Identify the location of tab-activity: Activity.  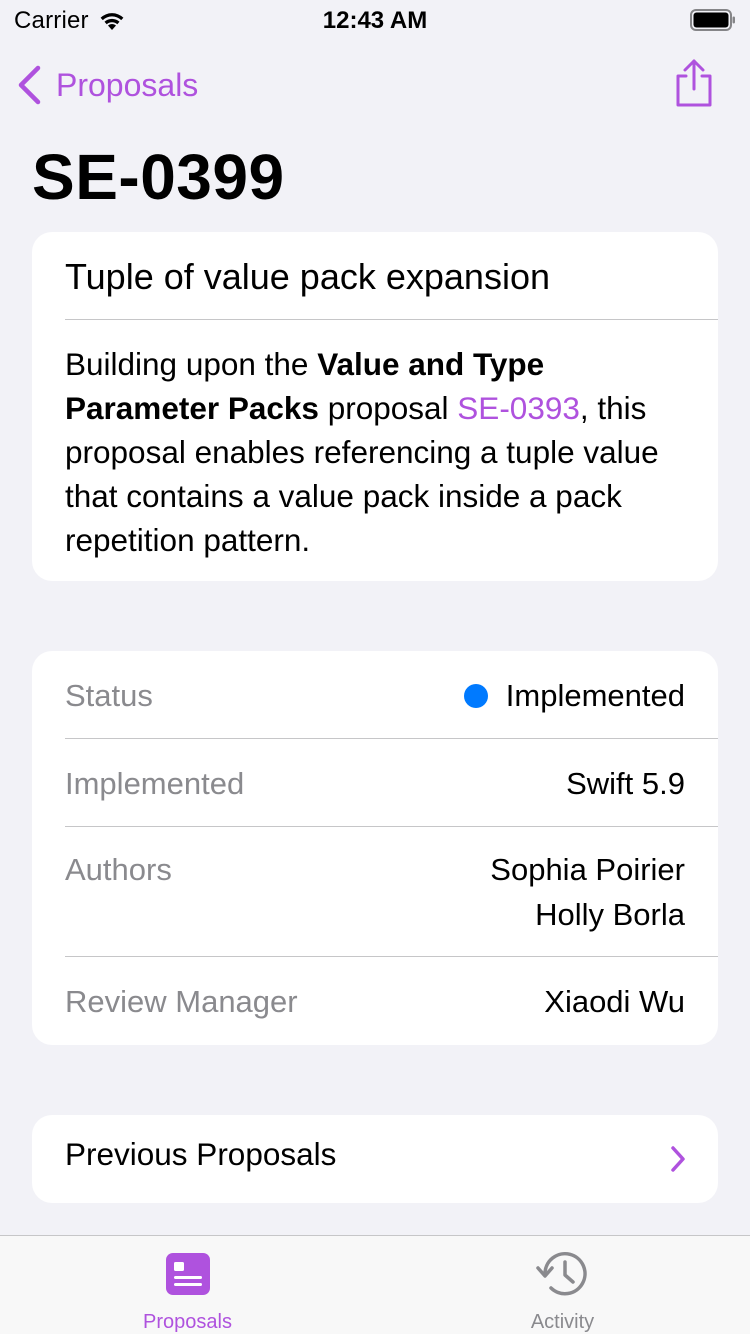
(562, 1285).